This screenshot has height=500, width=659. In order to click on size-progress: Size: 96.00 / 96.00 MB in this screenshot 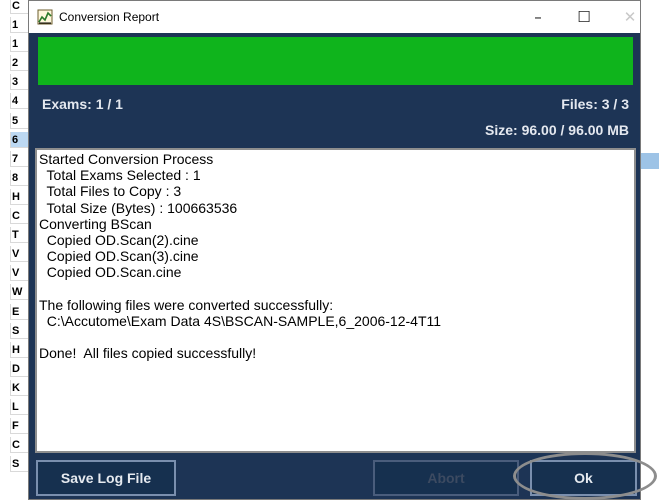, I will do `click(557, 130)`.